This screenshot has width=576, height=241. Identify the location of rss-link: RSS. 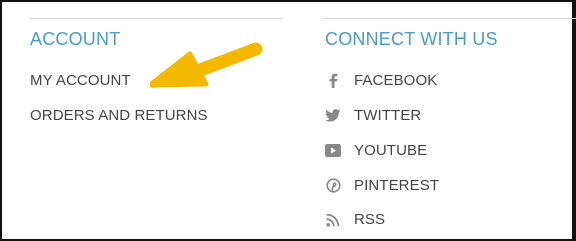
(355, 219).